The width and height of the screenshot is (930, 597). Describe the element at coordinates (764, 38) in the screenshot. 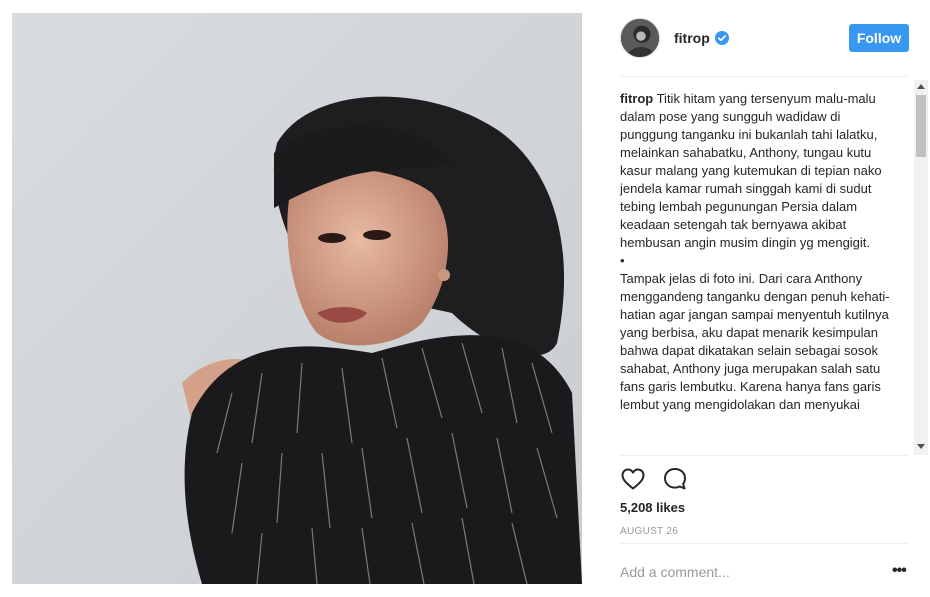

I see `post-header: fitrop Follow` at that location.